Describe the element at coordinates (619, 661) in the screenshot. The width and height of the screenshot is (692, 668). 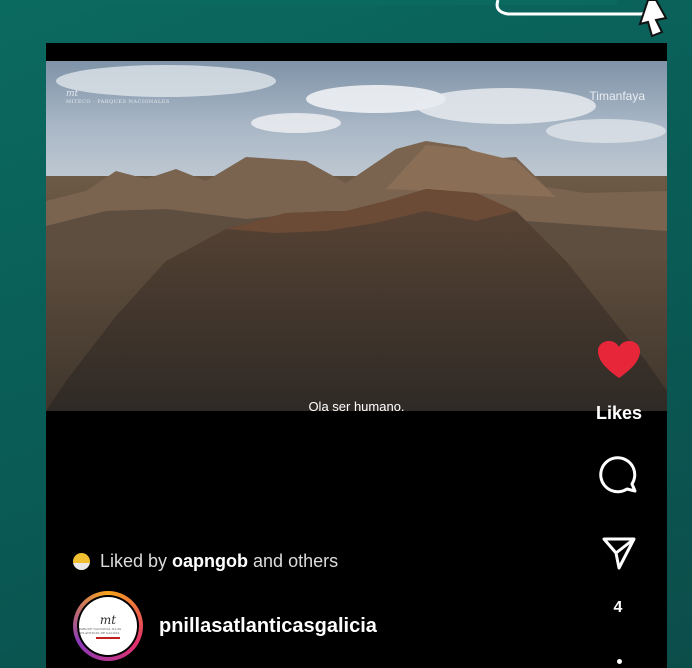
I see `more-options-icon` at that location.